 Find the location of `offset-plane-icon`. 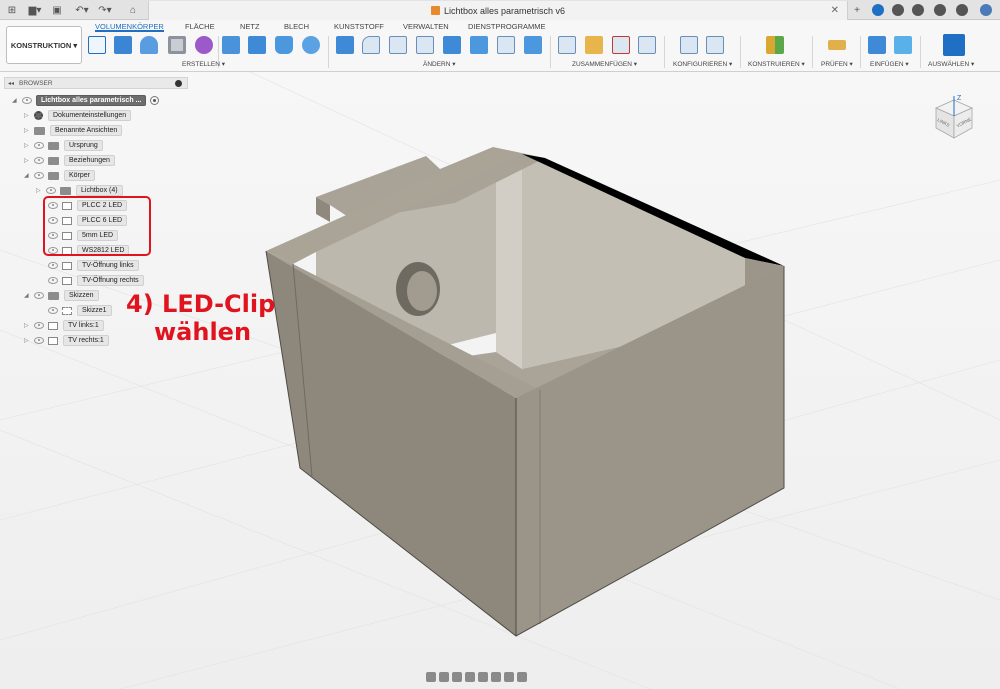

offset-plane-icon is located at coordinates (775, 45).